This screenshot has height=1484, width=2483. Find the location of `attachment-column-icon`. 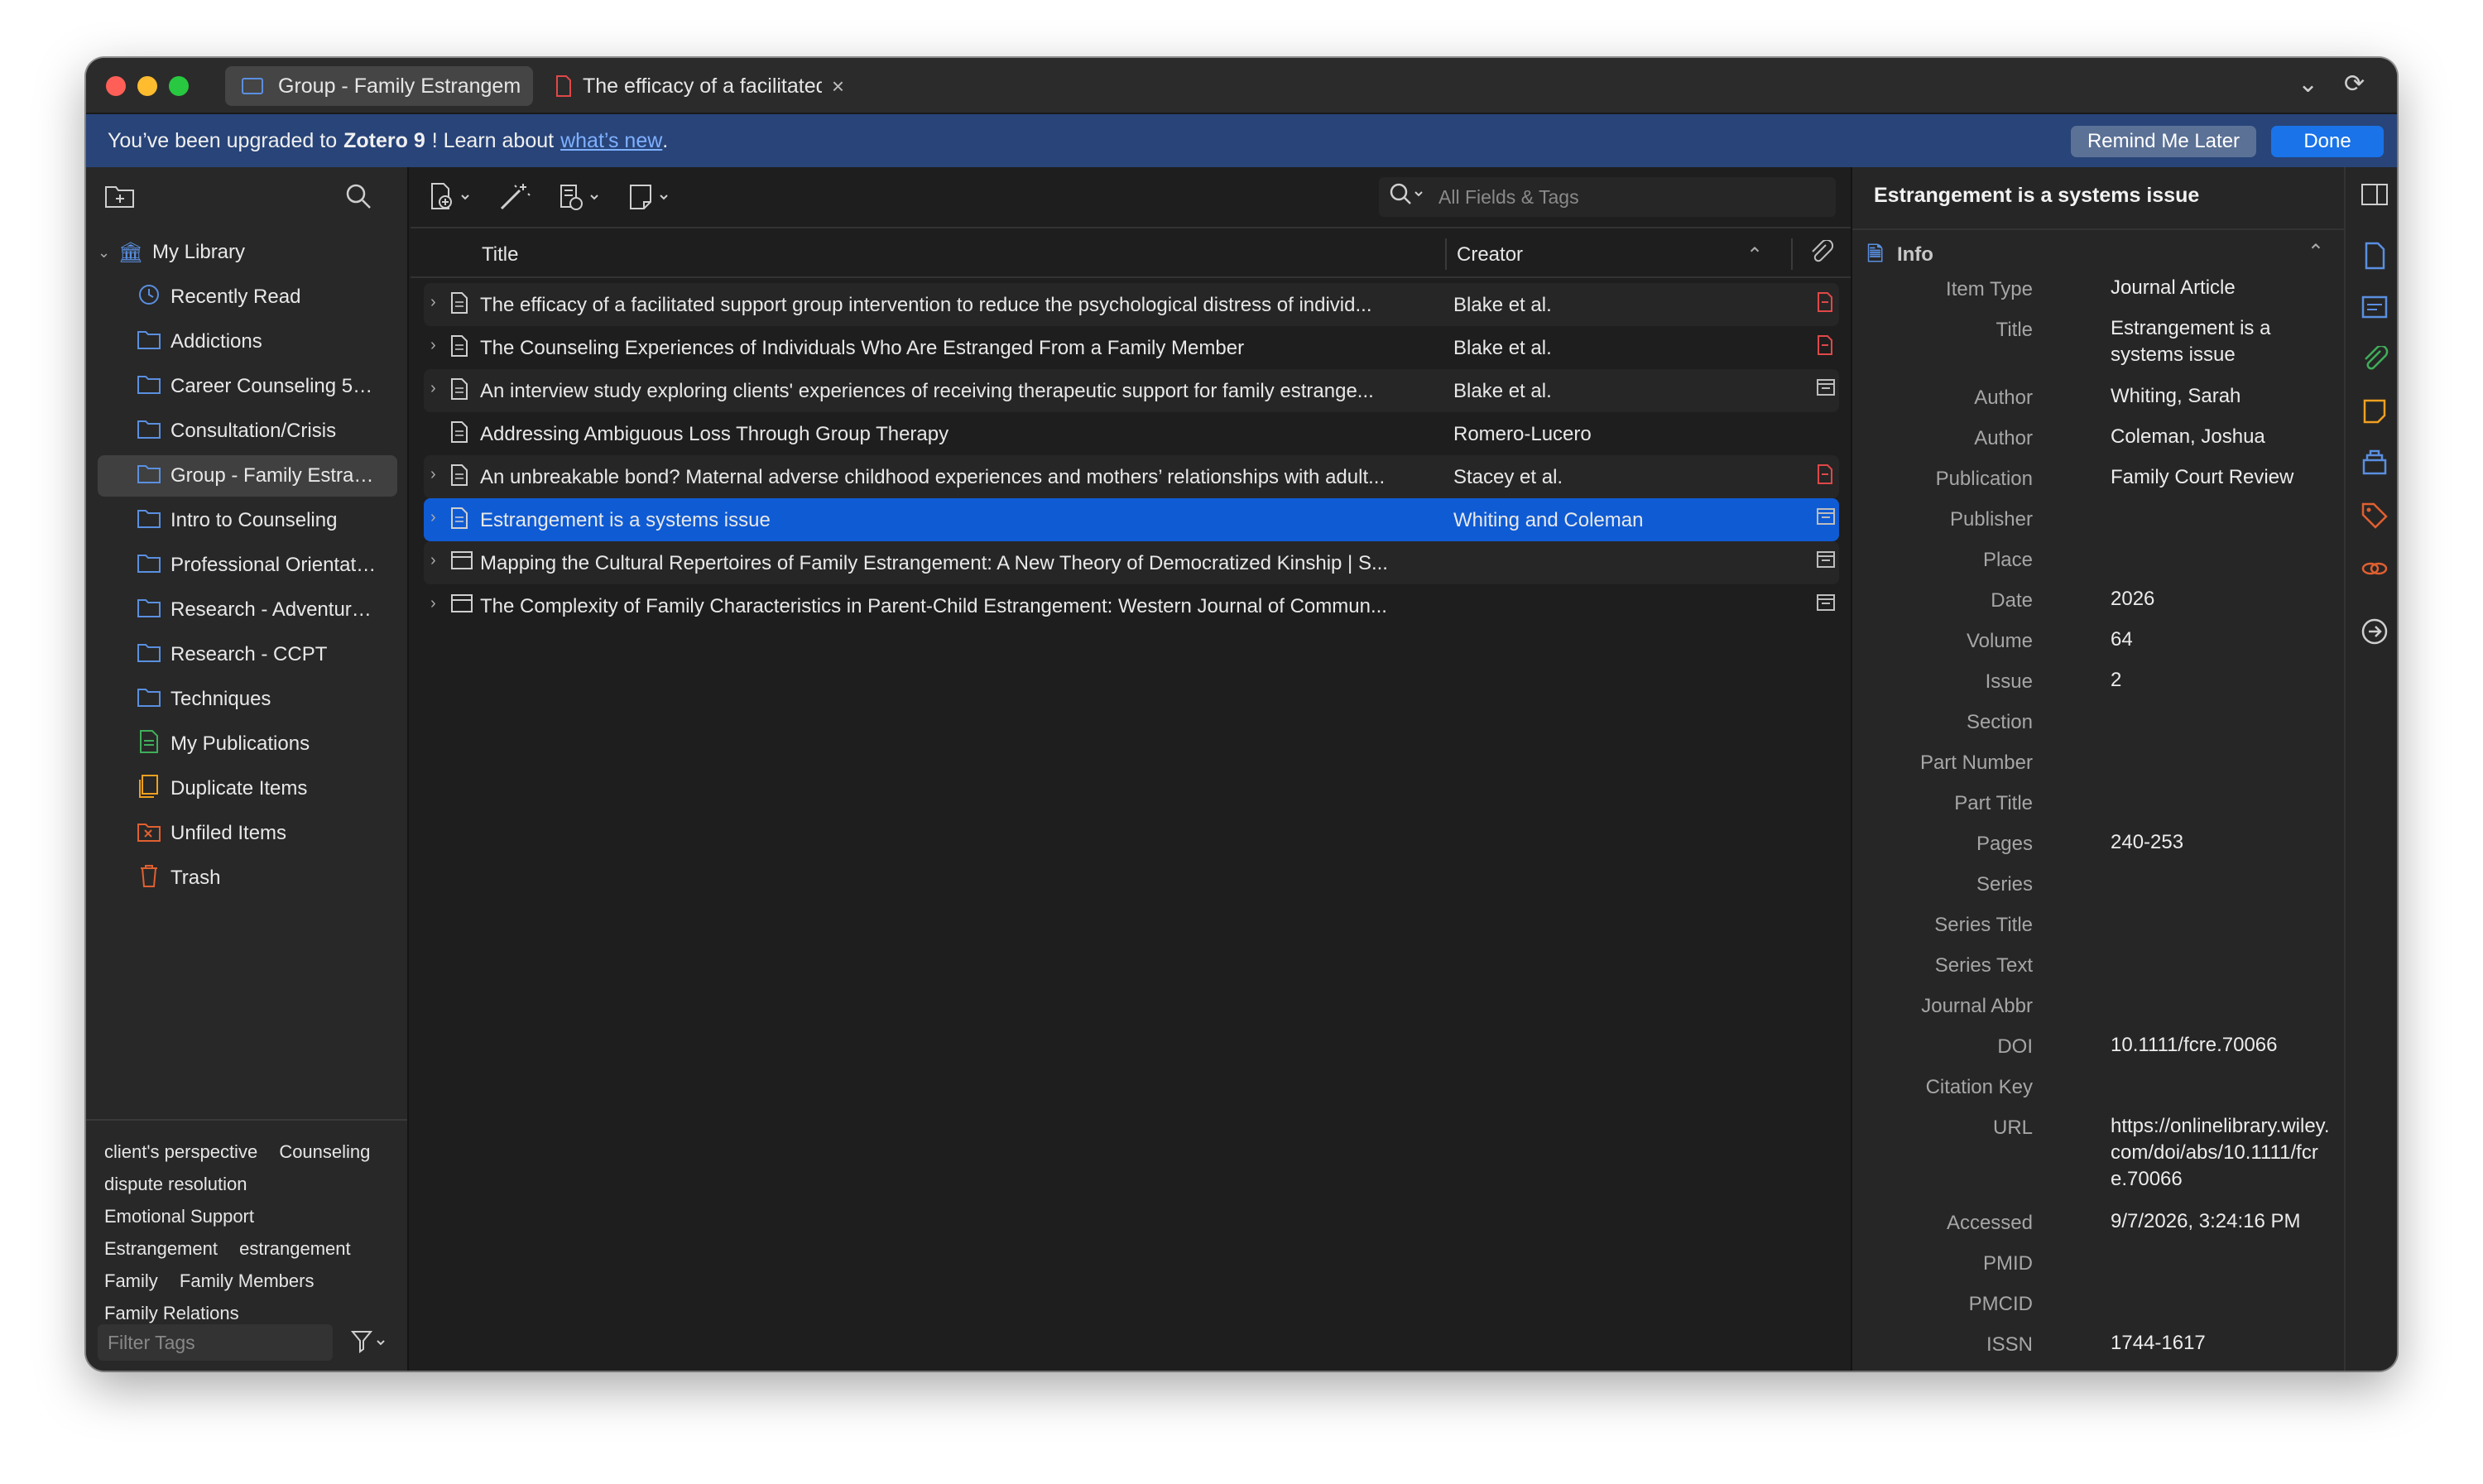

attachment-column-icon is located at coordinates (1821, 255).